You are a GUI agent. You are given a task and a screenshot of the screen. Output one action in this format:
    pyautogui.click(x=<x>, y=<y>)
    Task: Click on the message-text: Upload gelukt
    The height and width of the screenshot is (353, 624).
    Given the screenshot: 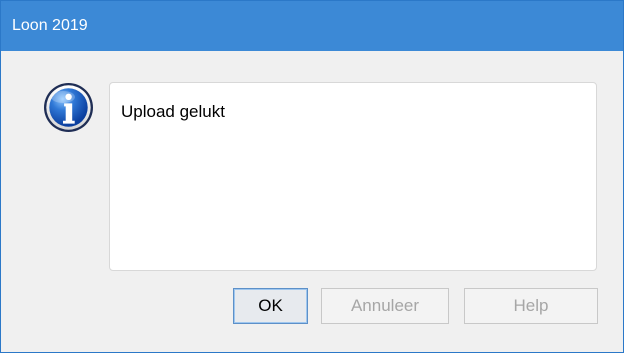 What is the action you would take?
    pyautogui.click(x=173, y=111)
    